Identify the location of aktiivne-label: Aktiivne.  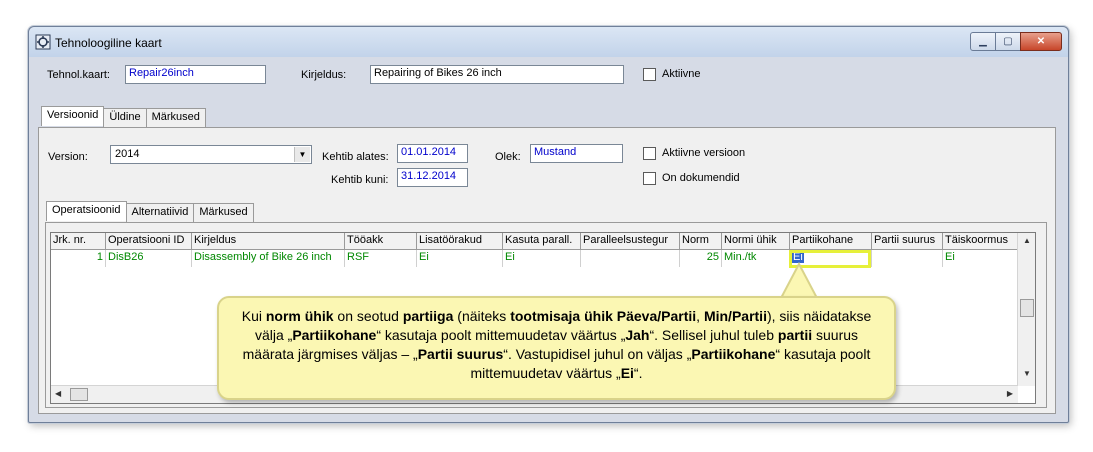
(681, 74).